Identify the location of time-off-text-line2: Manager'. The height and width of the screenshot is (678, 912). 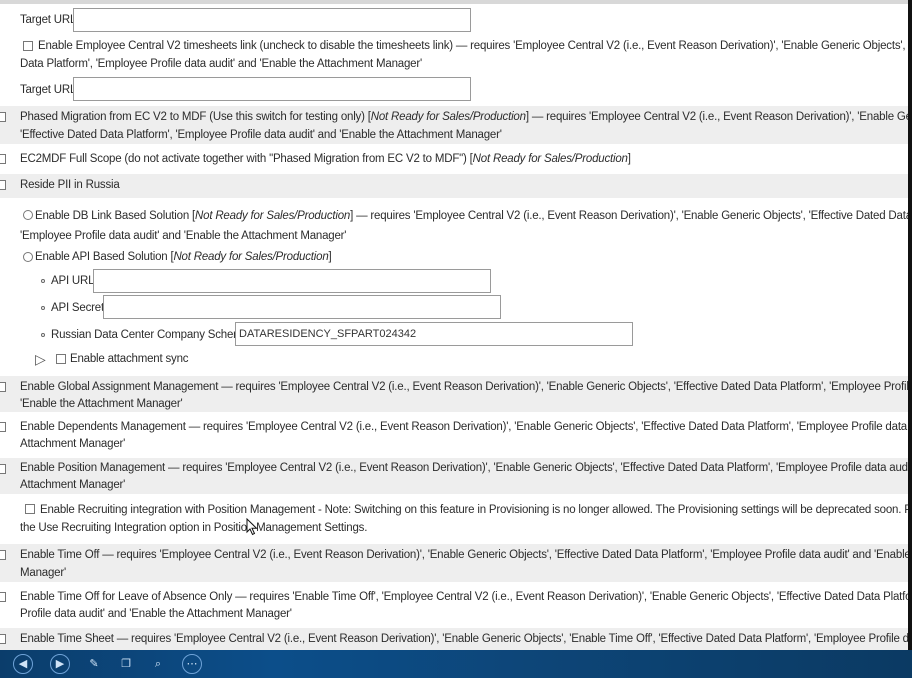
(43, 573).